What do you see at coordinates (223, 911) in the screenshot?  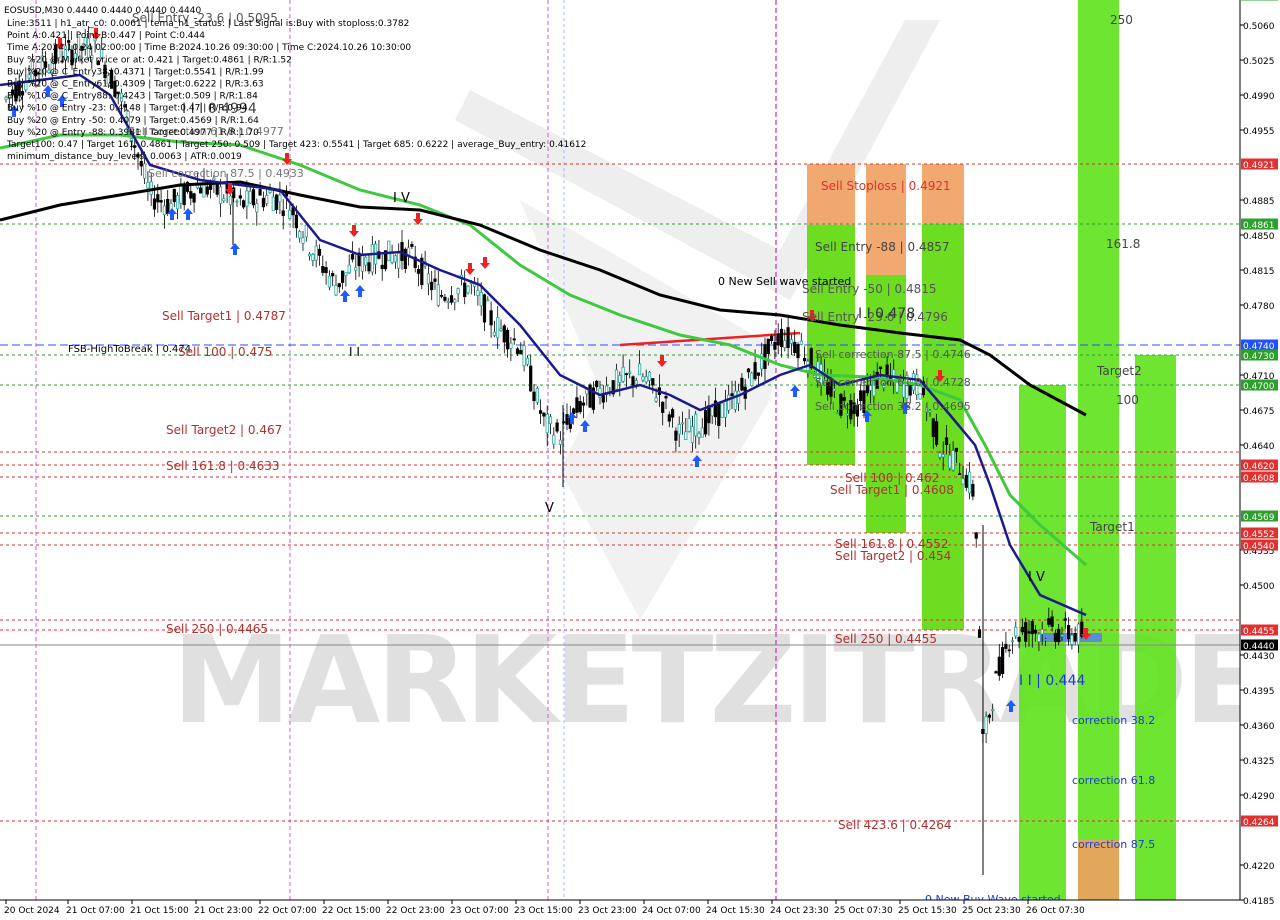 I see `x-tick-label: 21 Oct 23:00` at bounding box center [223, 911].